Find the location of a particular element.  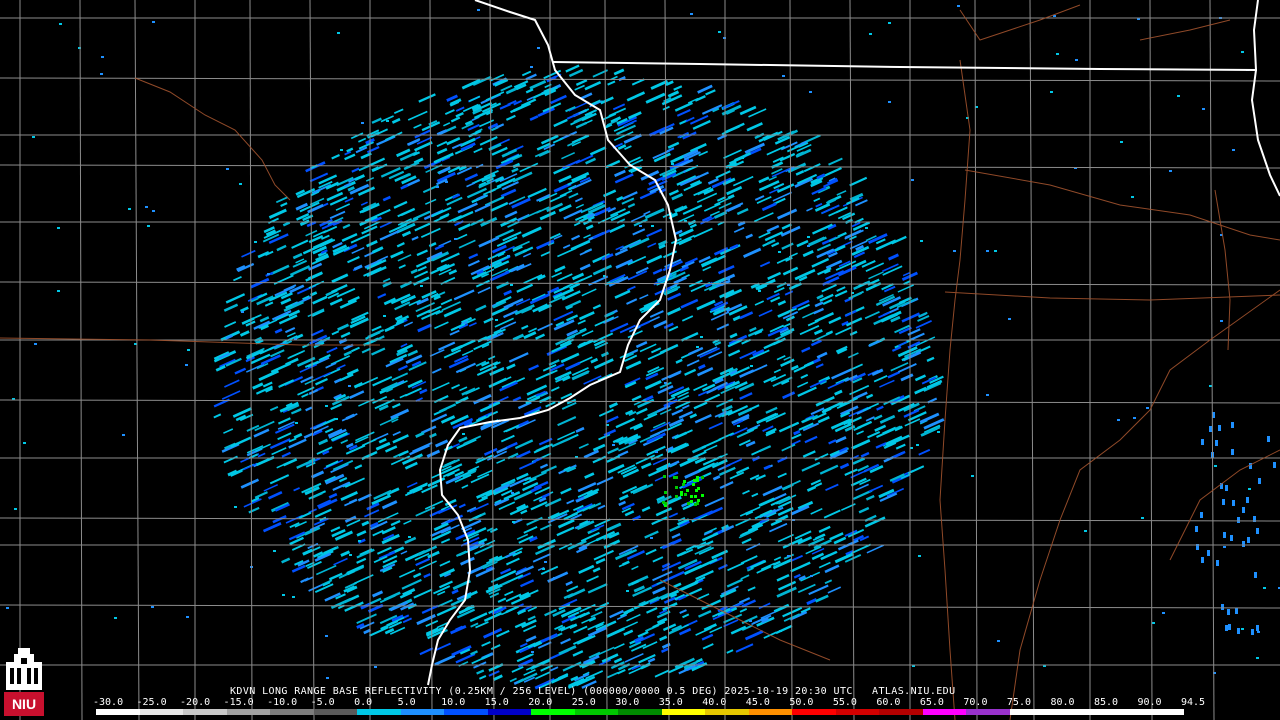

legend-tick-label: 5.0 is located at coordinates (406, 702).